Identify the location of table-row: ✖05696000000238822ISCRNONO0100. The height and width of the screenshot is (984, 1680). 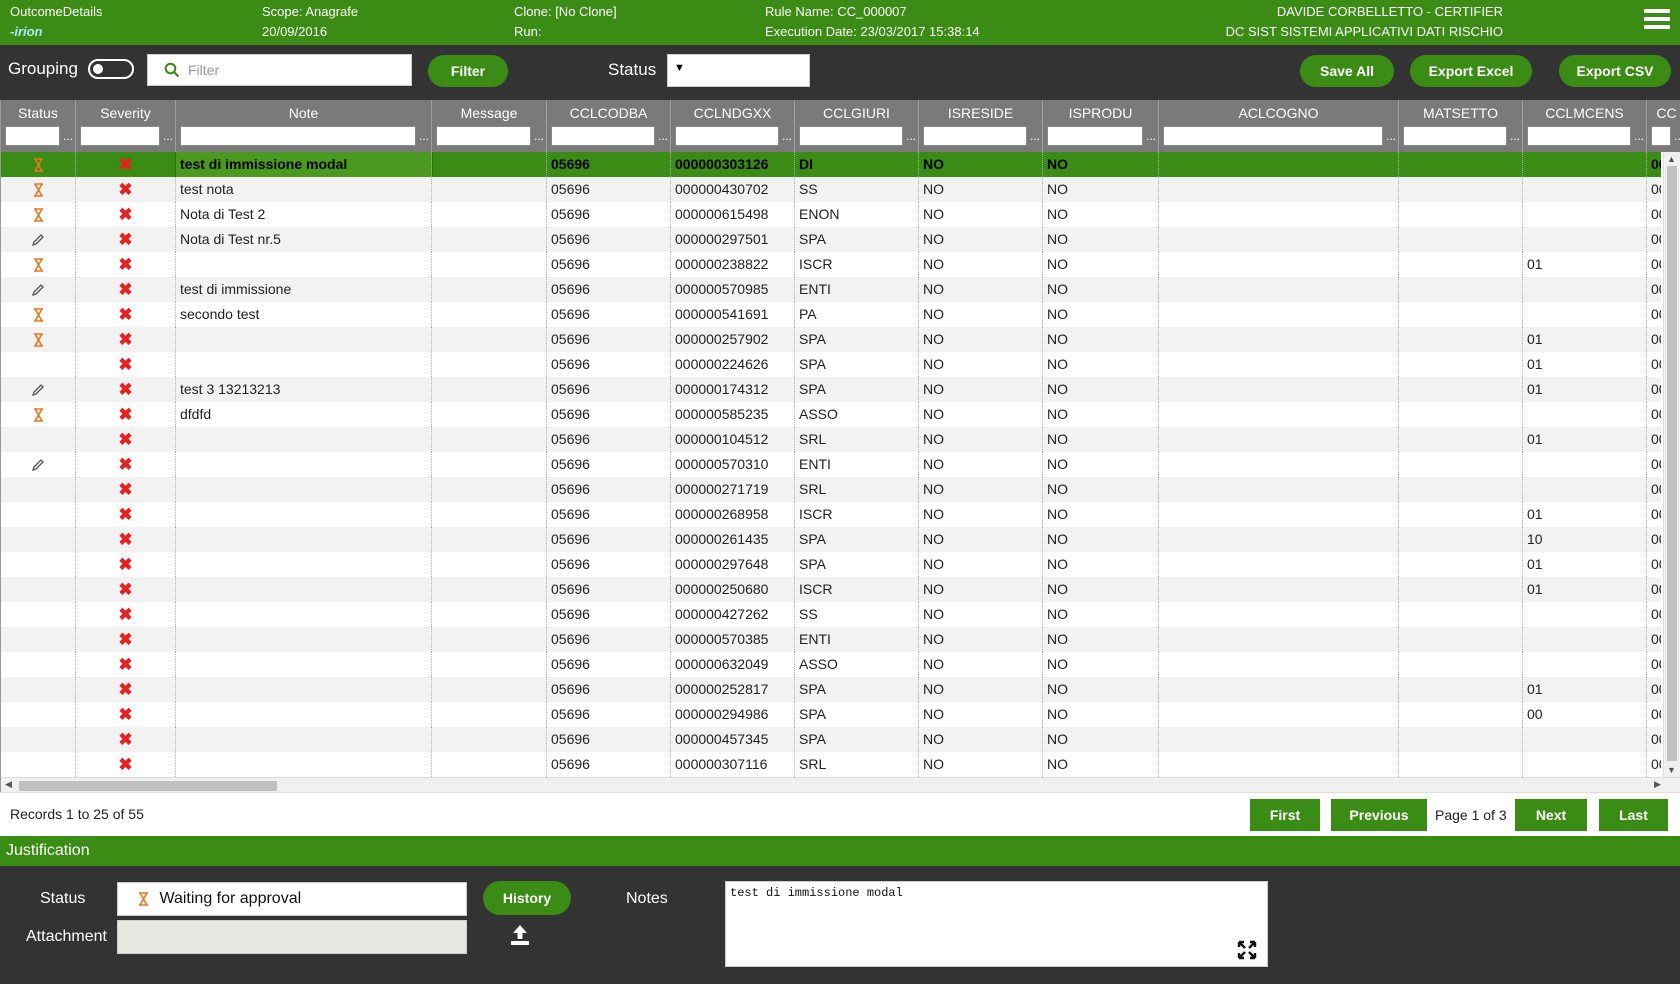
(831, 264).